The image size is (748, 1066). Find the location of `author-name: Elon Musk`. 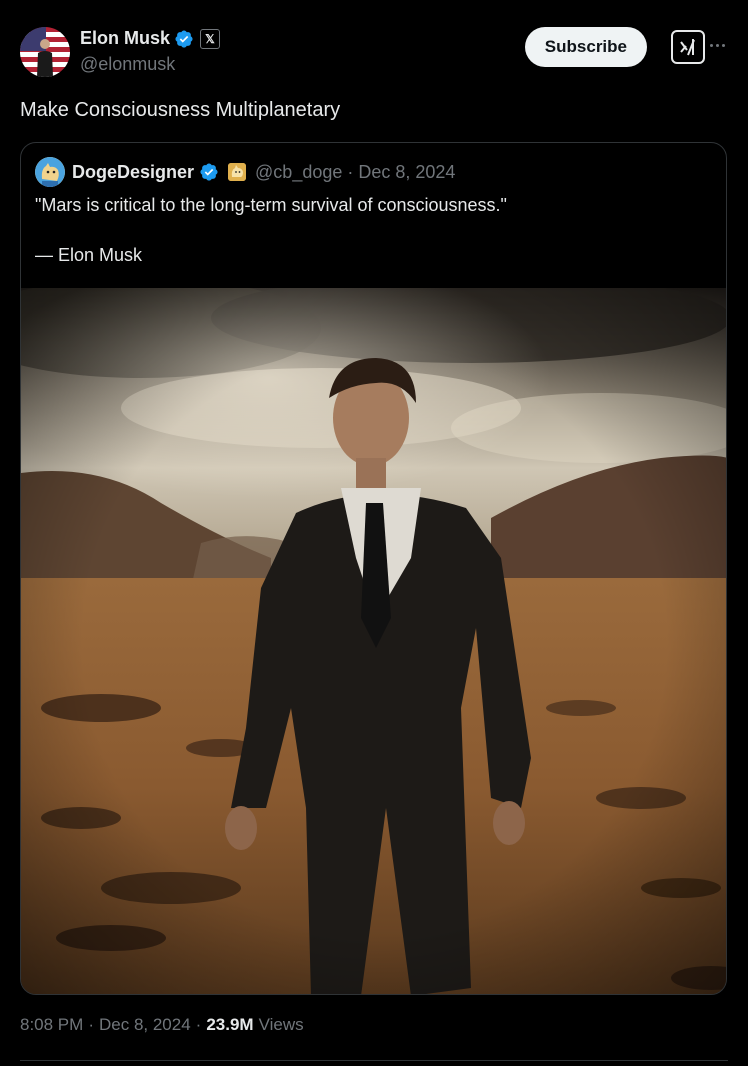

author-name: Elon Musk is located at coordinates (125, 38).